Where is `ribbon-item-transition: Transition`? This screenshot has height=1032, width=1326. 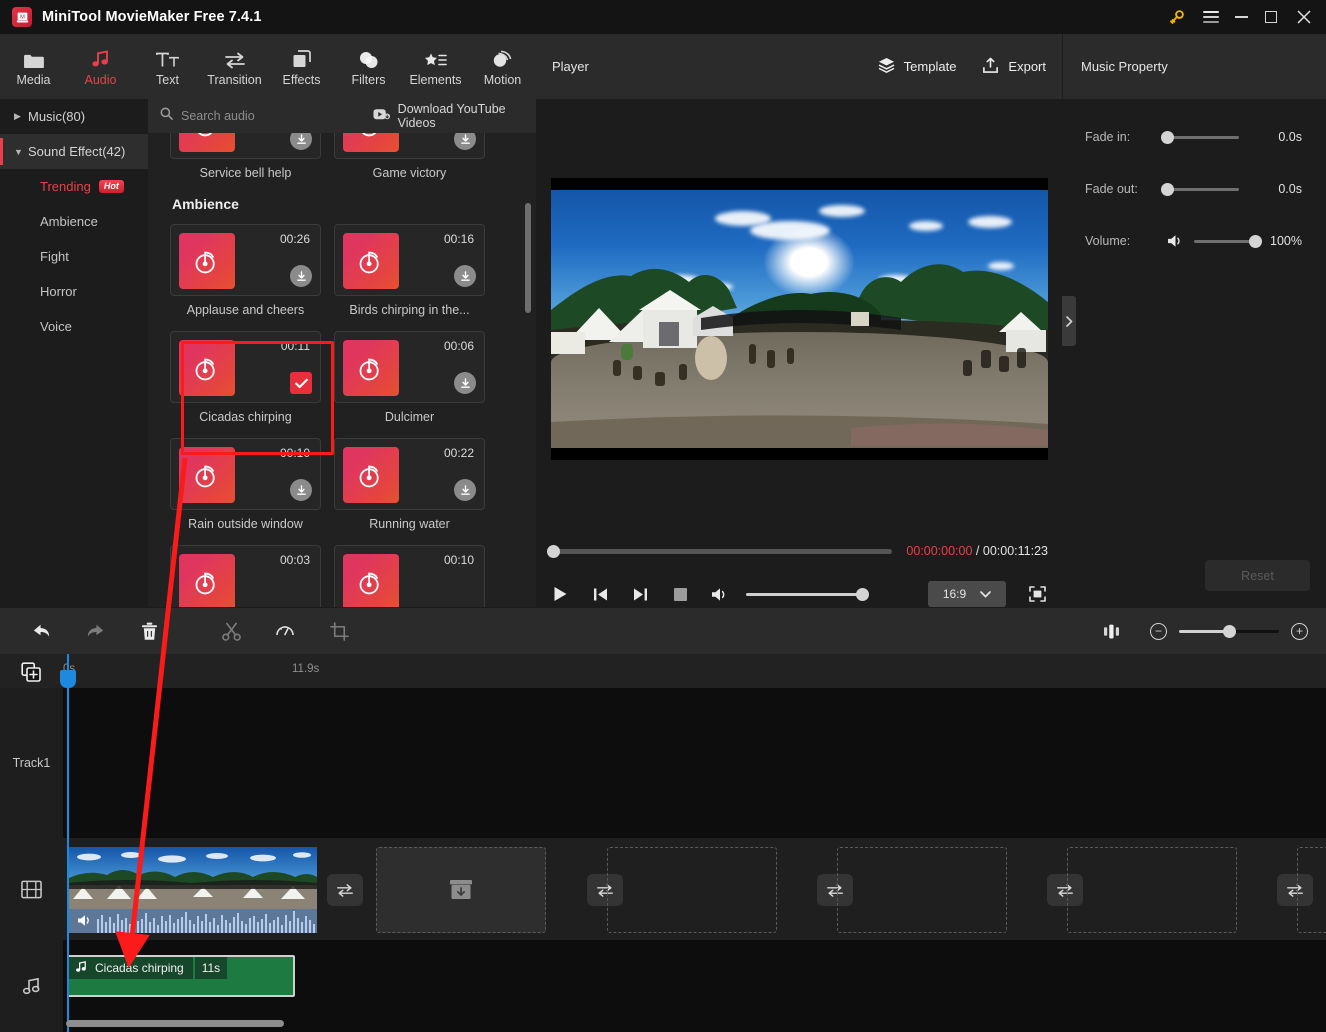 ribbon-item-transition: Transition is located at coordinates (234, 66).